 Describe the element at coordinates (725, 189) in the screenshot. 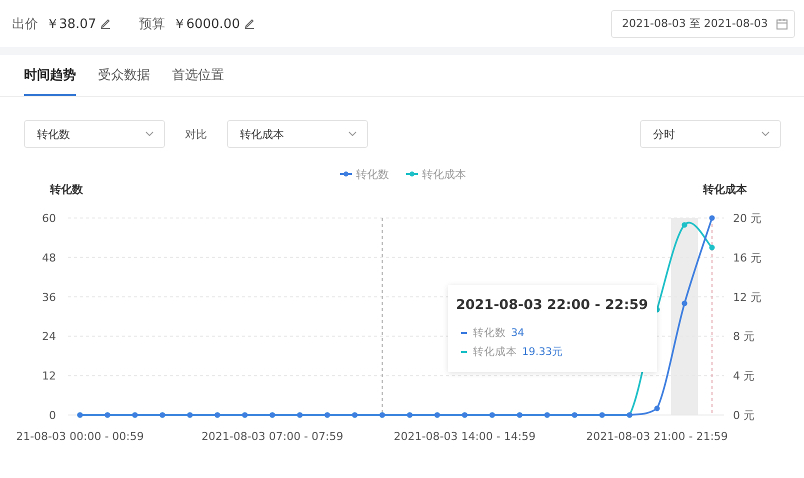

I see `axis-title: 转化成本` at that location.